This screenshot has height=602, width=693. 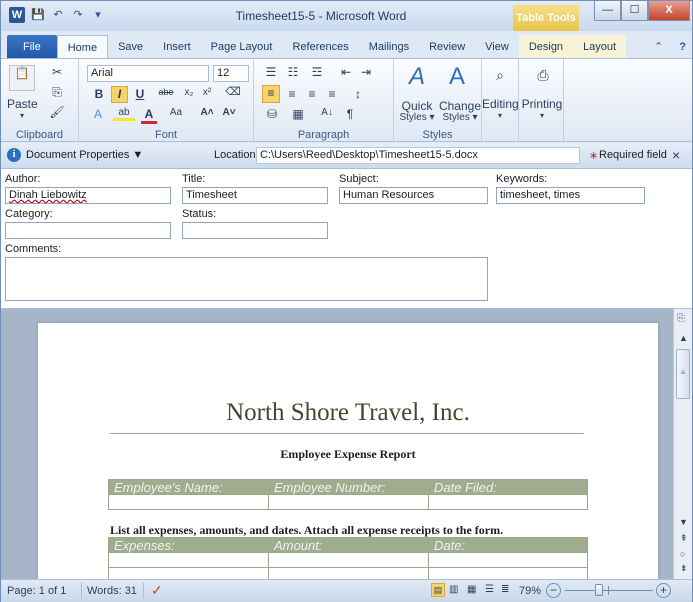 What do you see at coordinates (177, 47) in the screenshot?
I see `tab-insert: Insert` at bounding box center [177, 47].